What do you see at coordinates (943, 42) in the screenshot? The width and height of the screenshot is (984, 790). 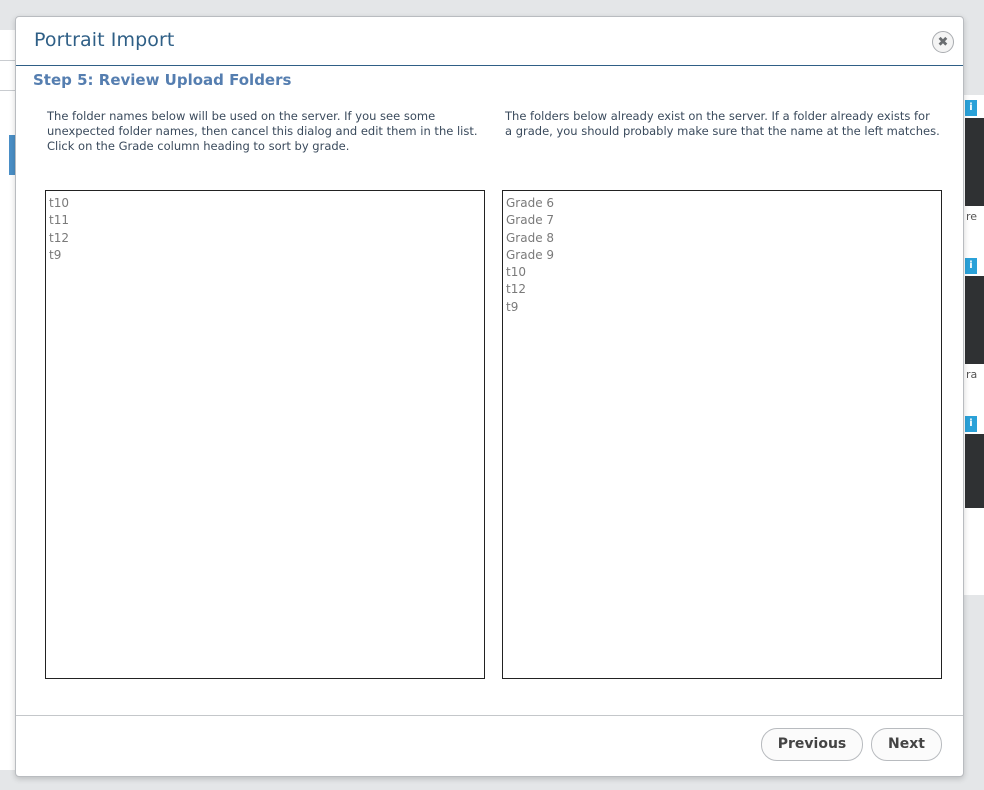 I see `close-icon: ✖` at bounding box center [943, 42].